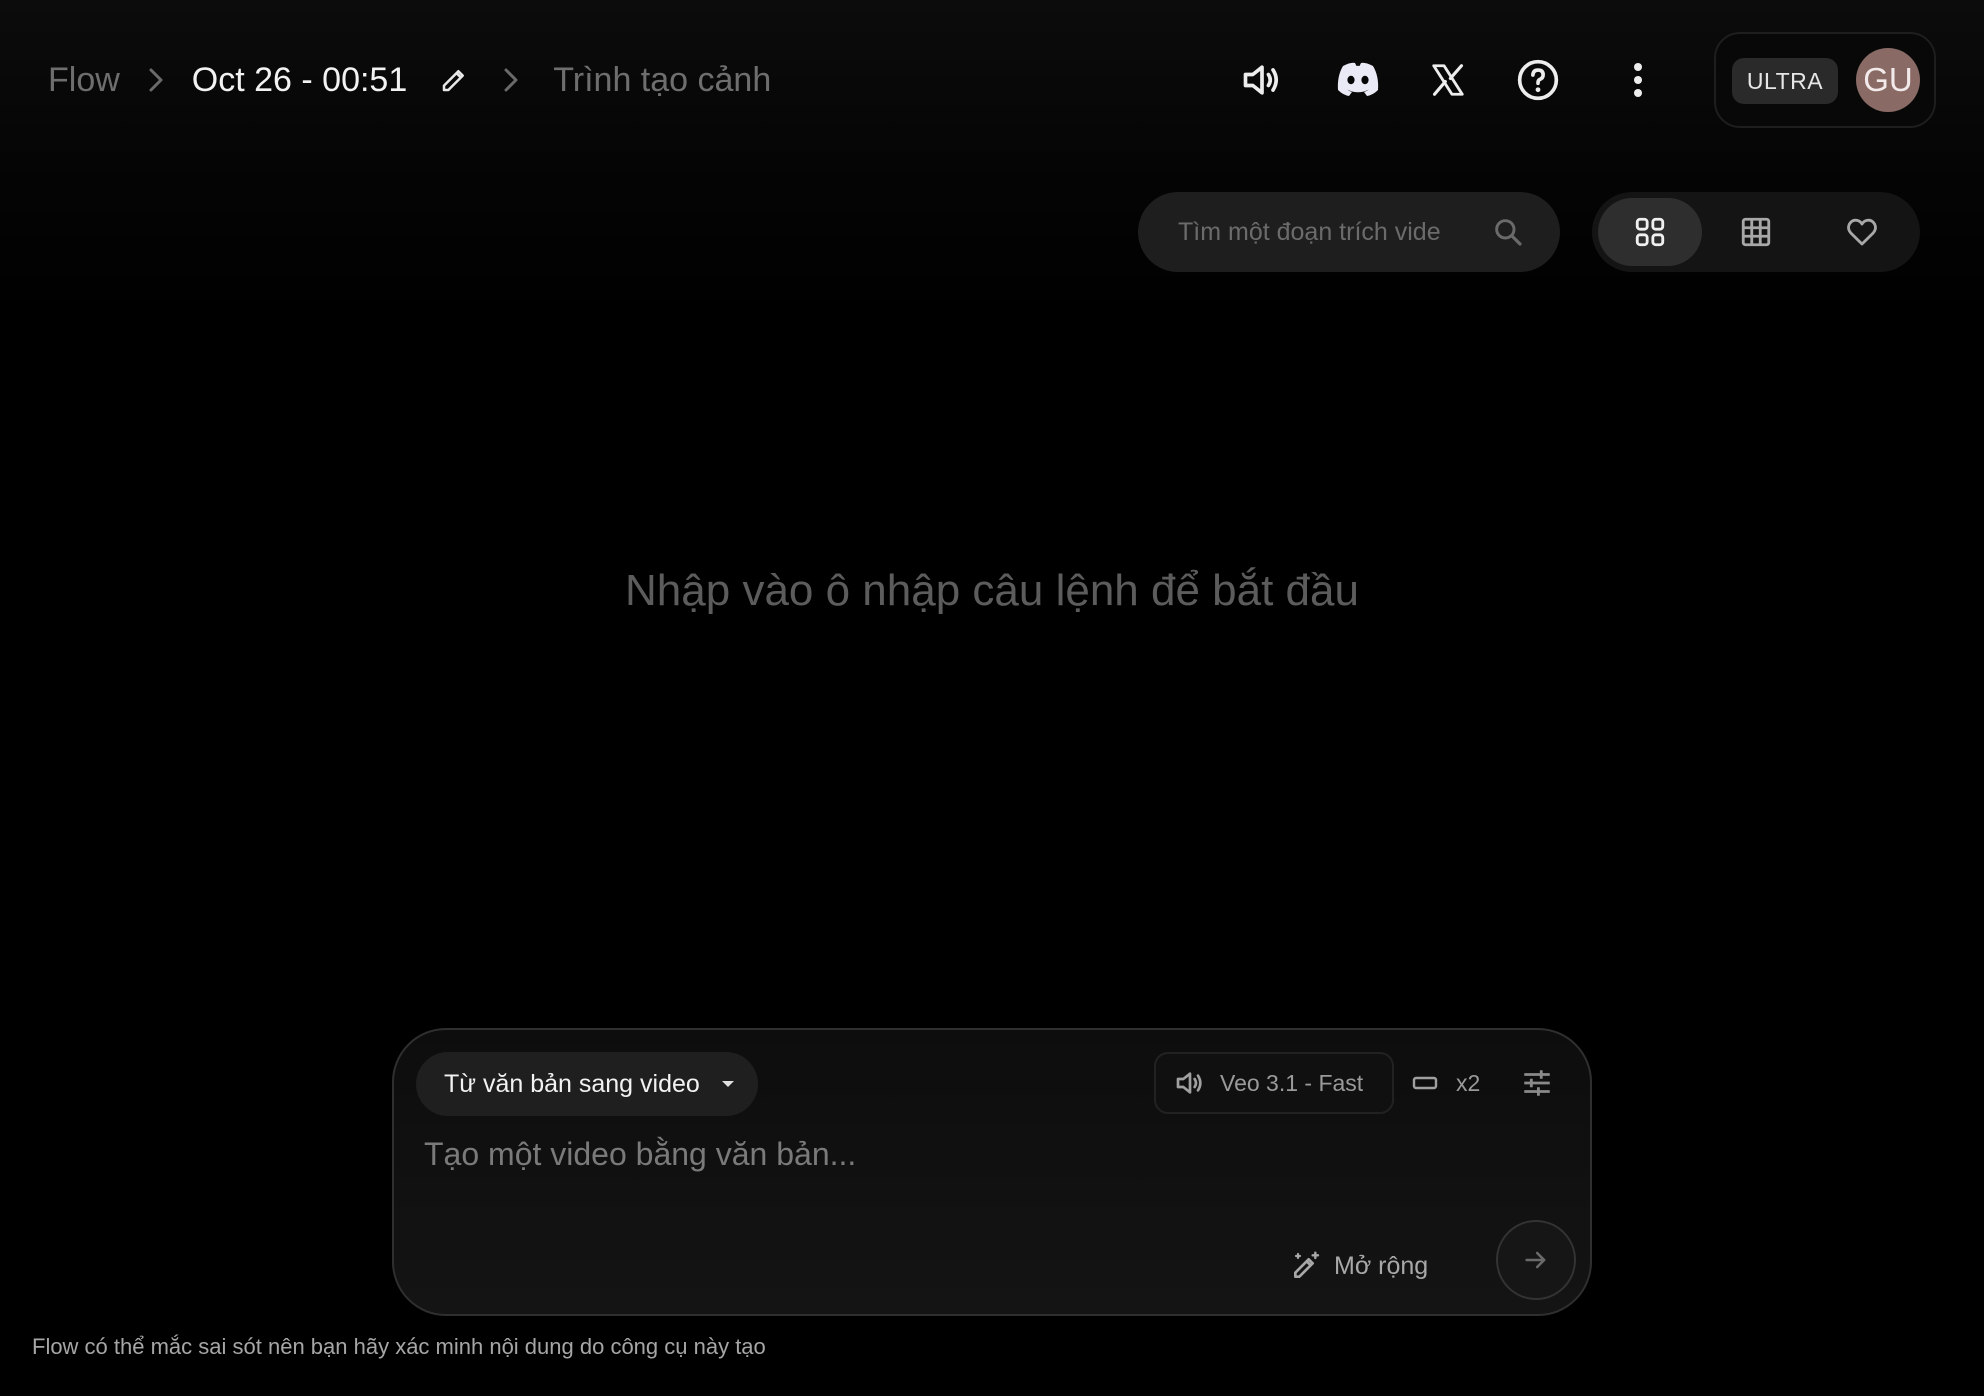  I want to click on generation-mode-dropdown: Từ văn bản sang video, so click(587, 1084).